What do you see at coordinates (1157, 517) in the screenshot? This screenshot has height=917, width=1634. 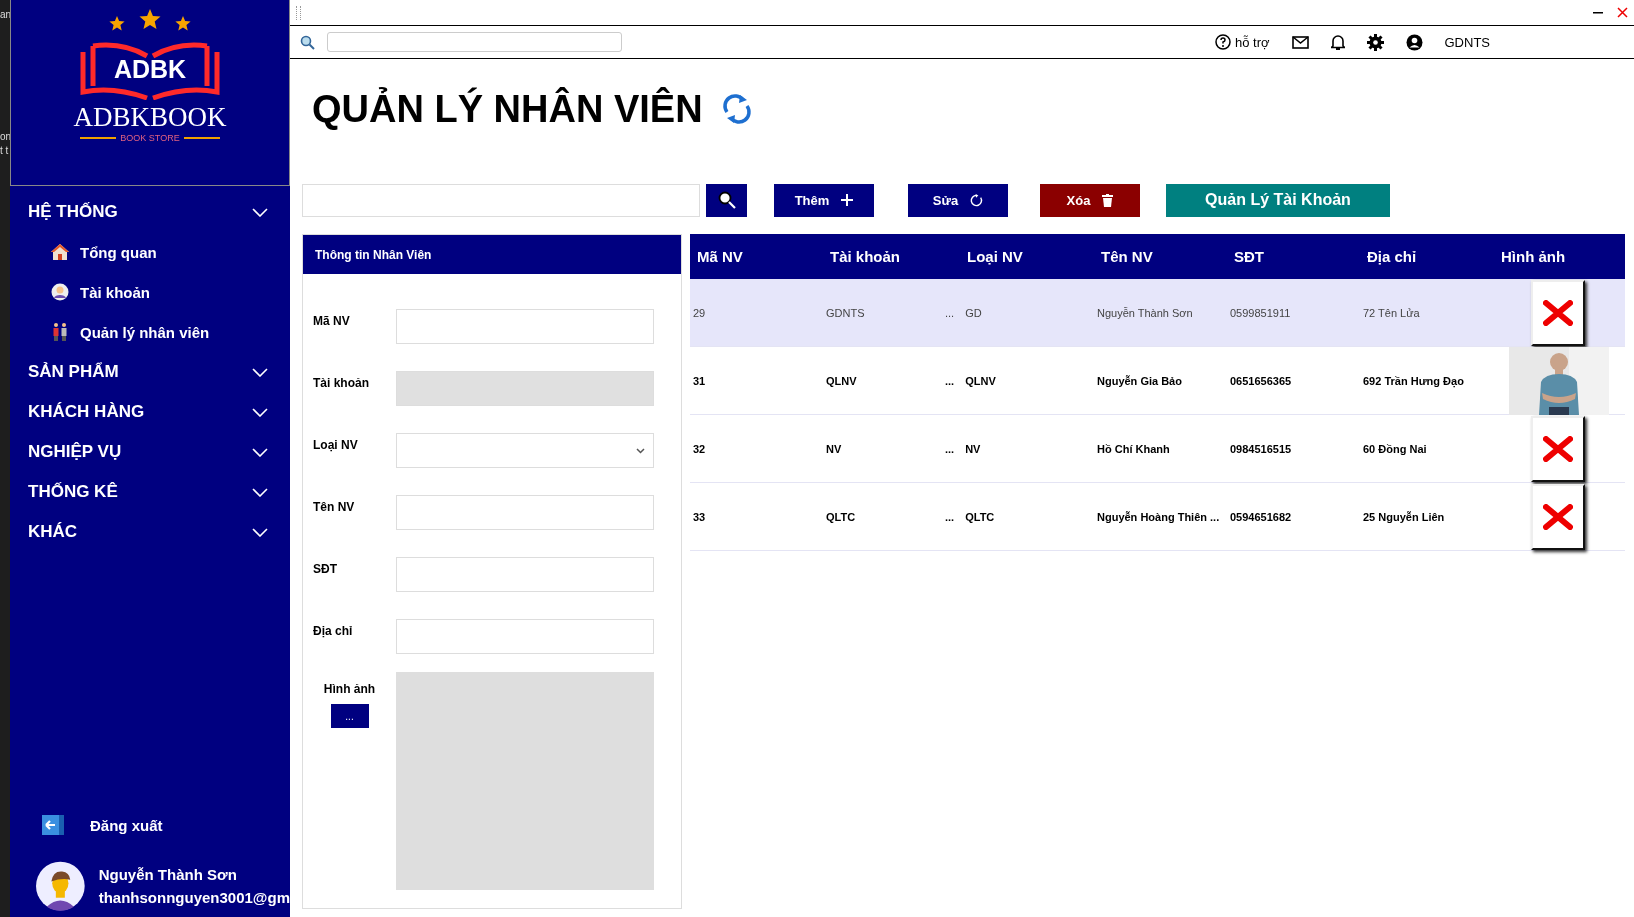 I see `table-row: 33 QLTC ... QLTC Nguyễn Hoàng Thiên ... 0594651682 25 Nguyễn Liên` at bounding box center [1157, 517].